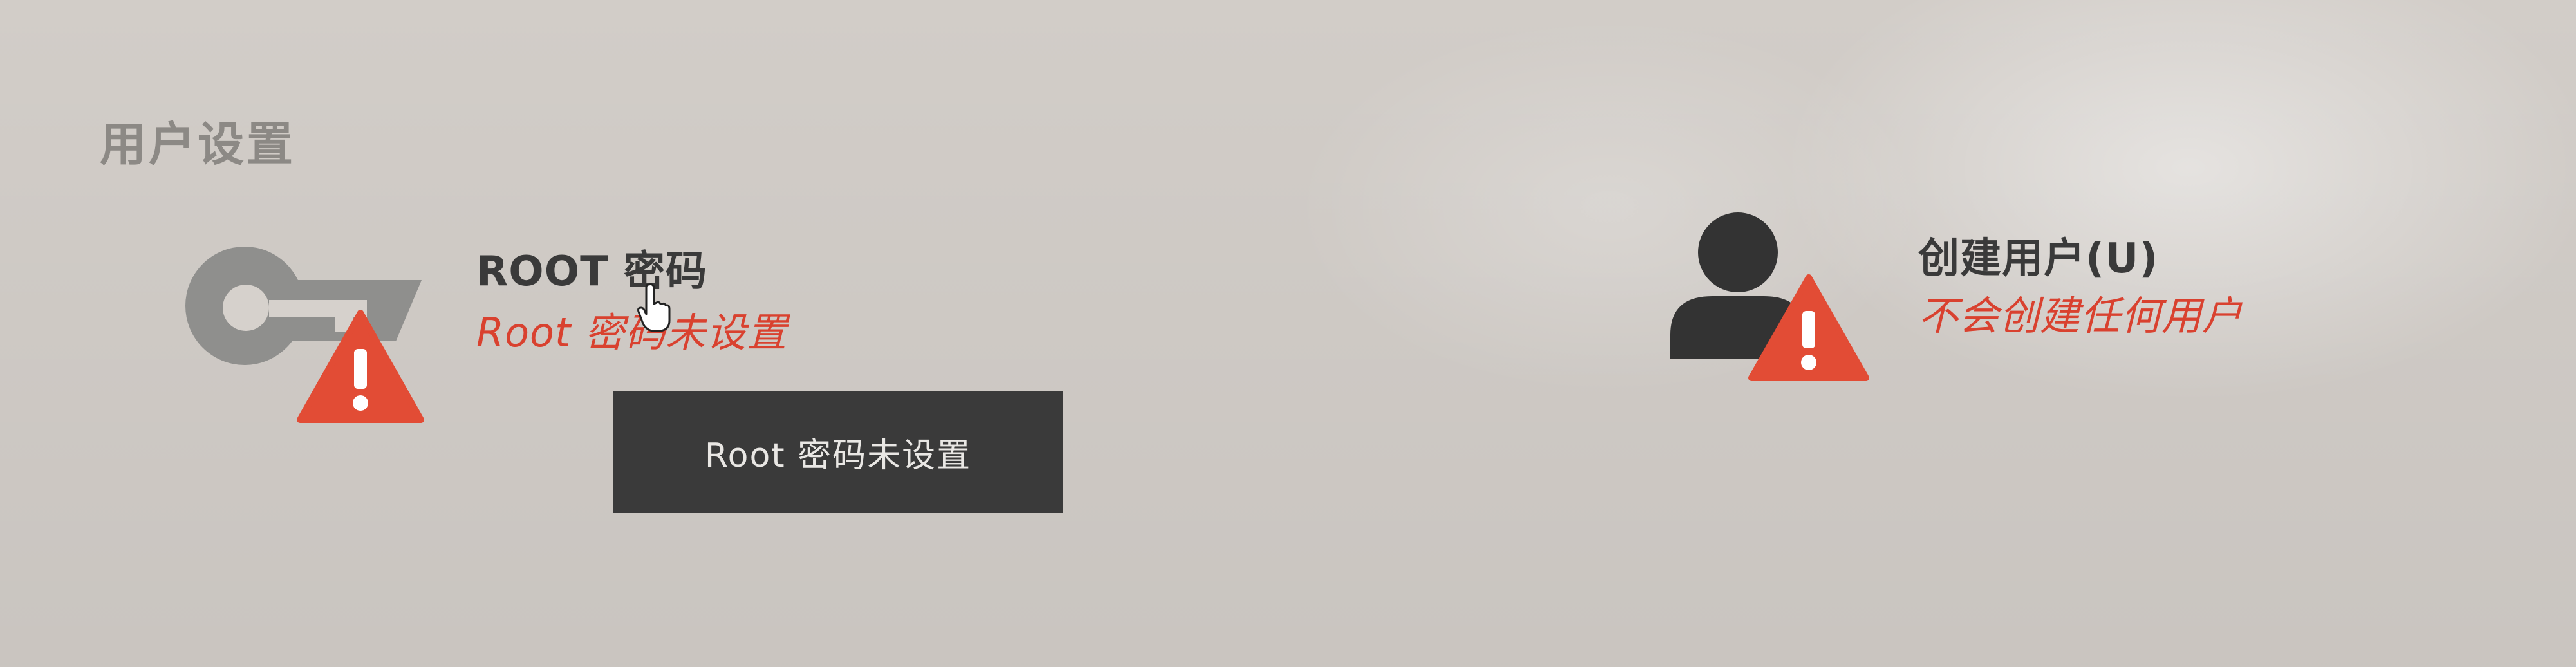  Describe the element at coordinates (631, 332) in the screenshot. I see `root-password-status: Root 密码未设置` at that location.